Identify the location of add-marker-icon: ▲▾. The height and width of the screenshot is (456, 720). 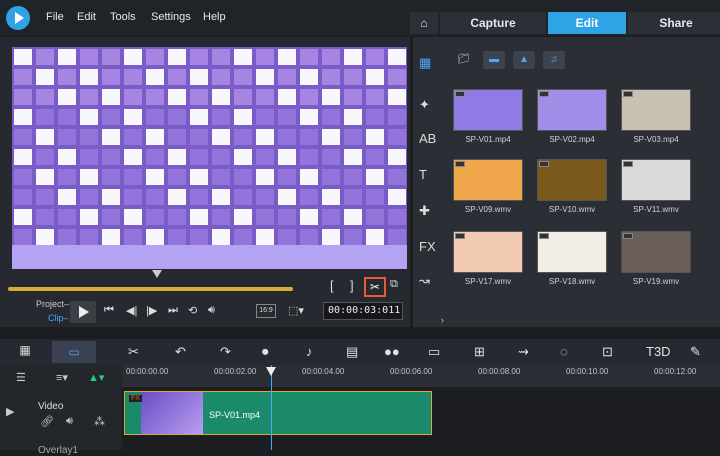
(96, 377).